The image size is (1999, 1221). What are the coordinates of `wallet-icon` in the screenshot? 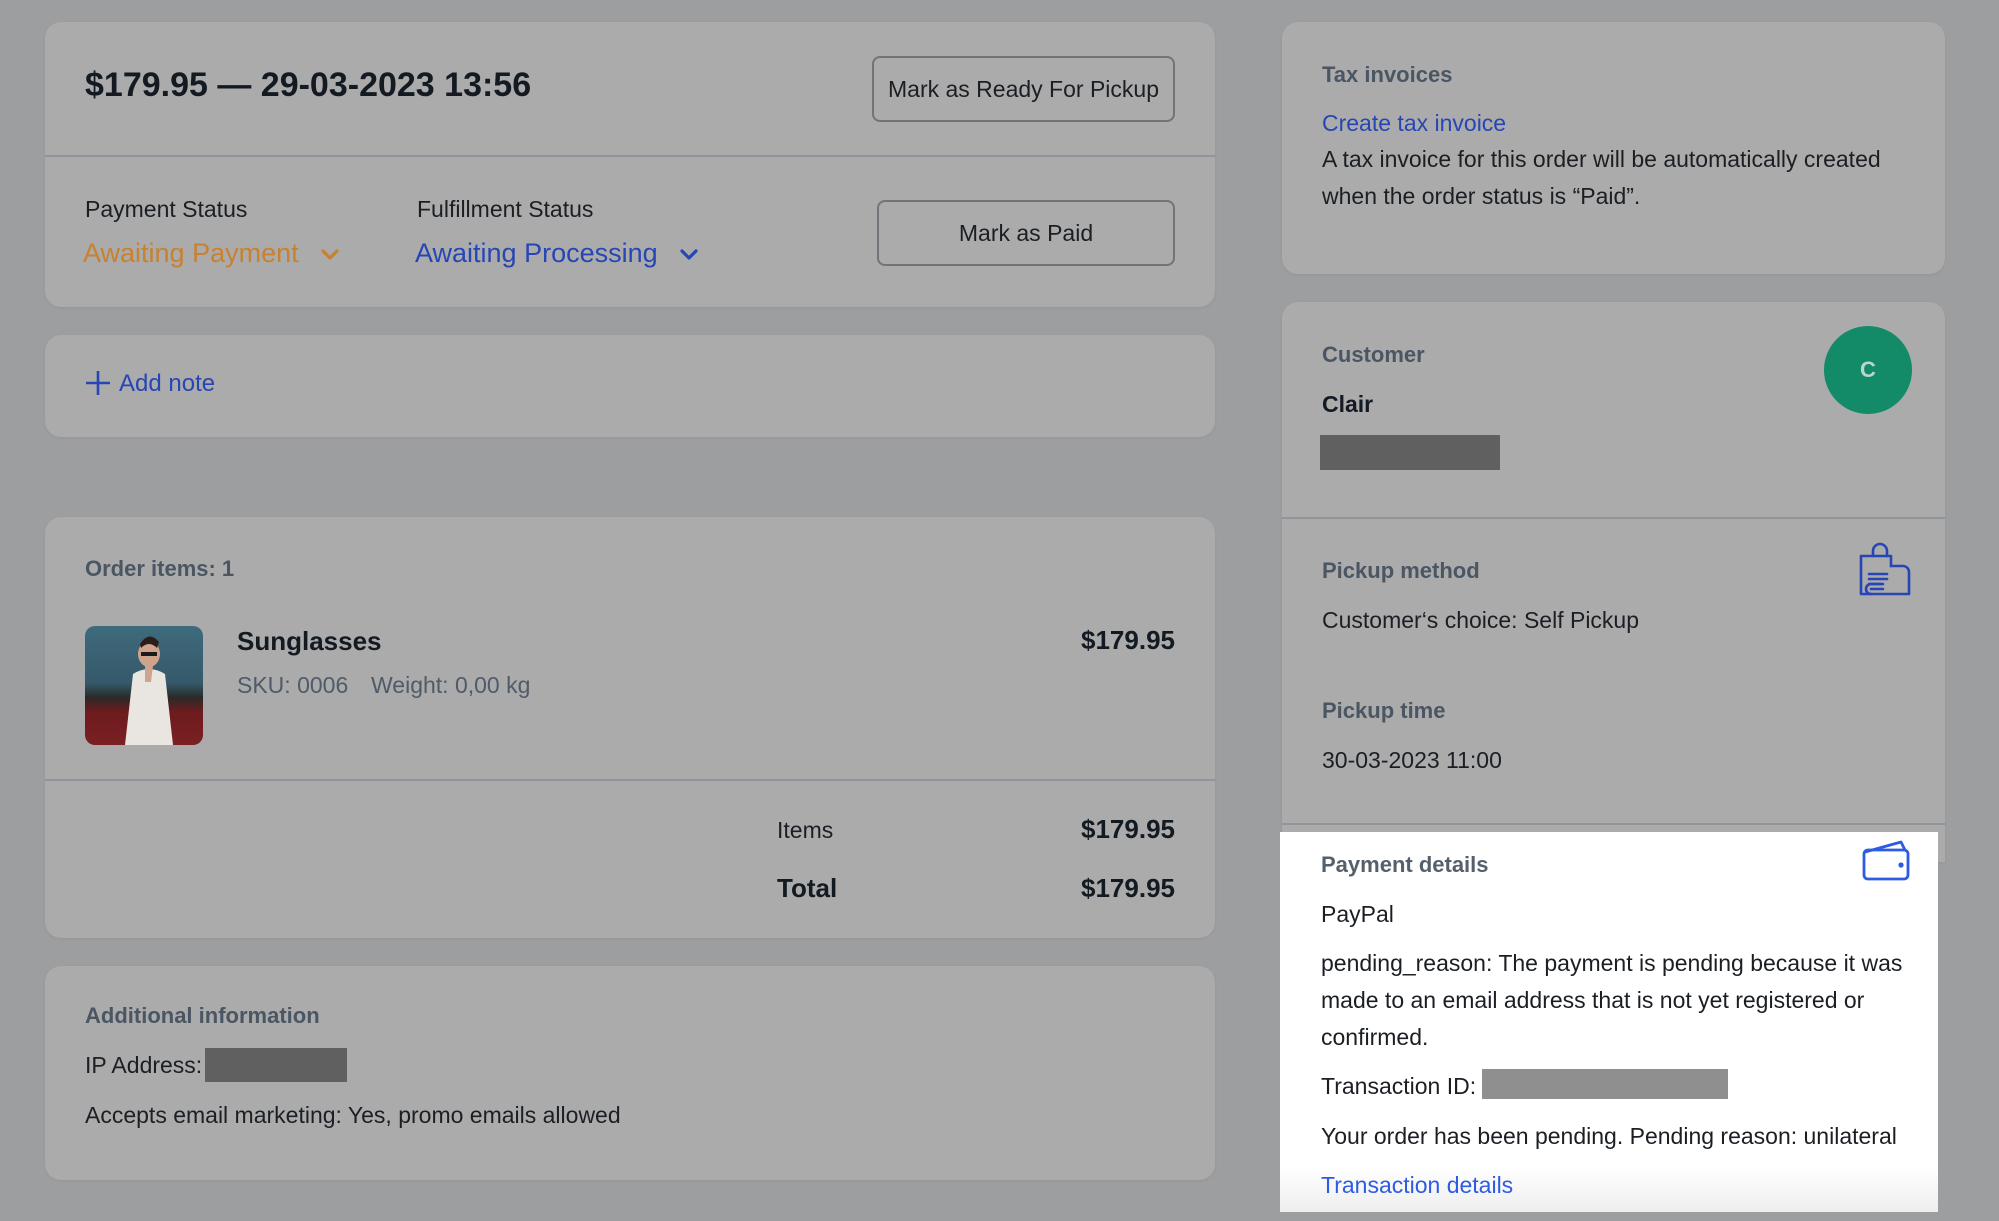 It's located at (1886, 860).